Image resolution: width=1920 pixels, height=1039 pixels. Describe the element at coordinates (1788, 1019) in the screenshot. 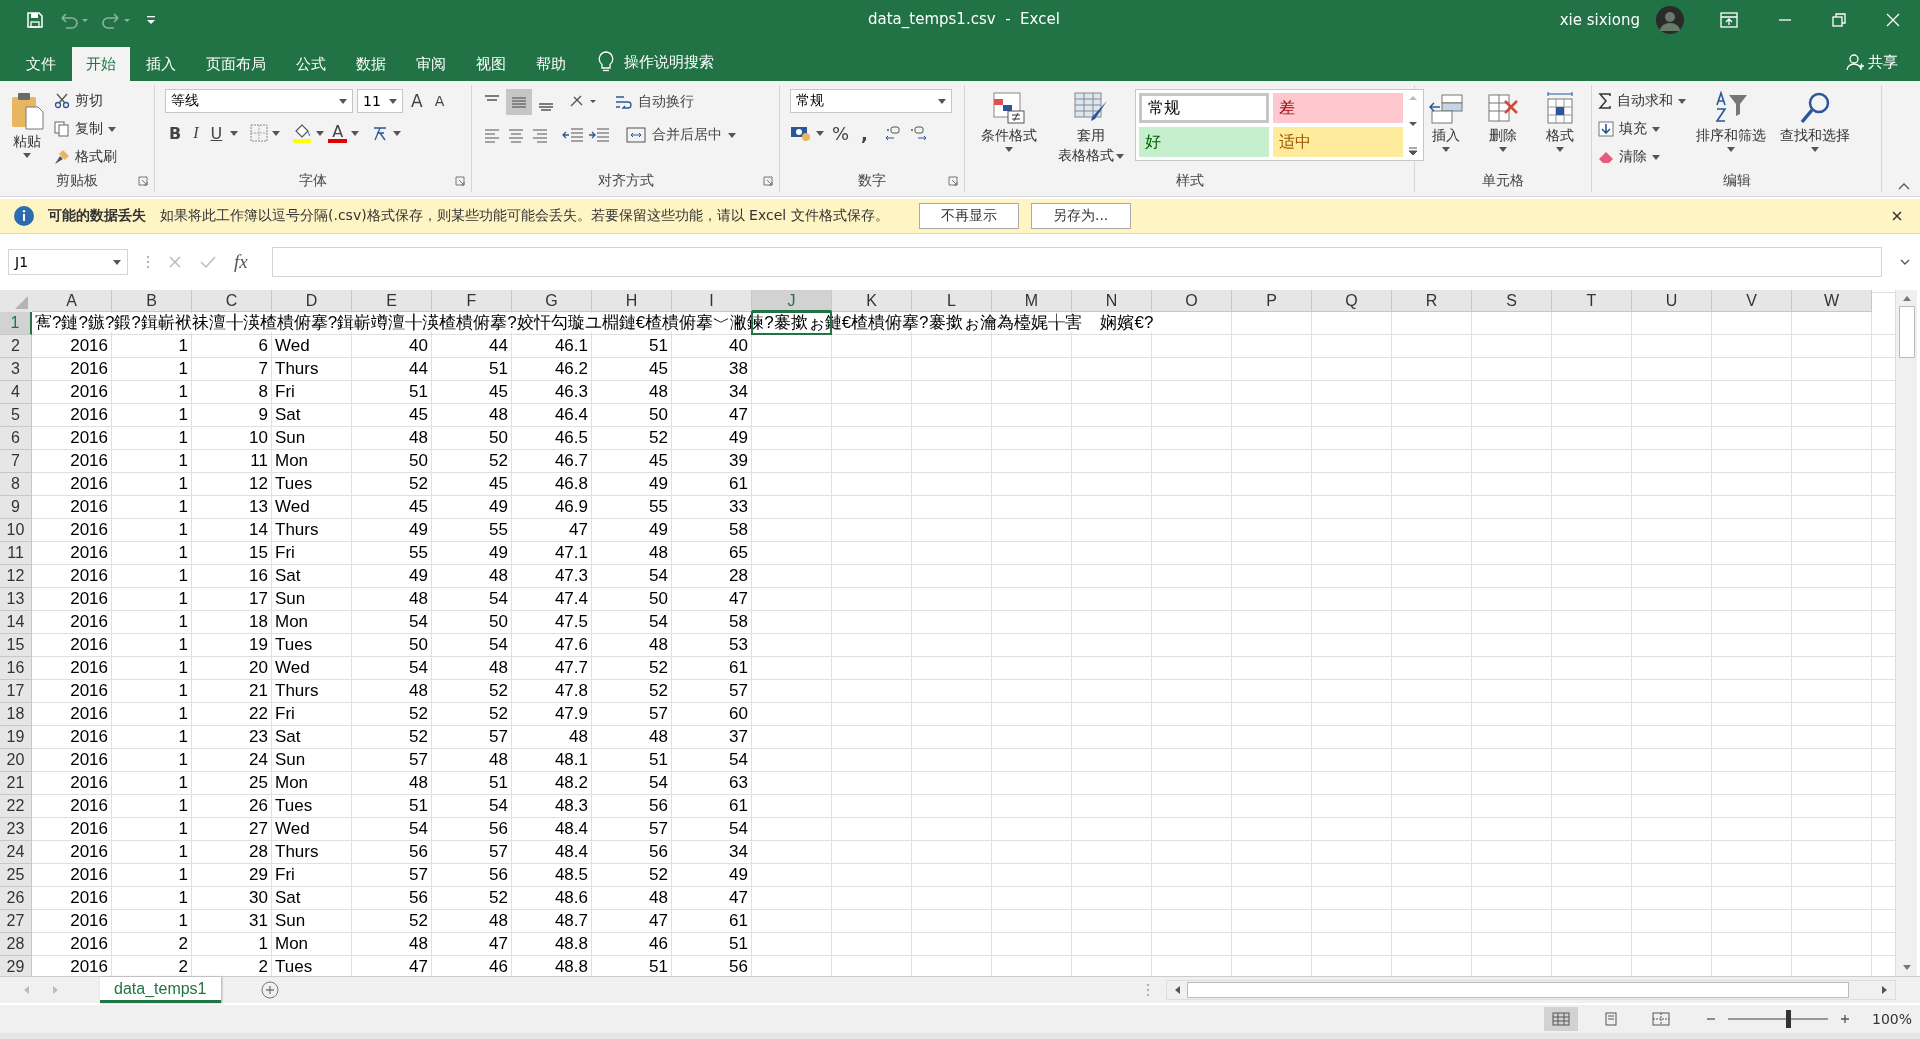

I see `zoom-slider-thumb` at that location.